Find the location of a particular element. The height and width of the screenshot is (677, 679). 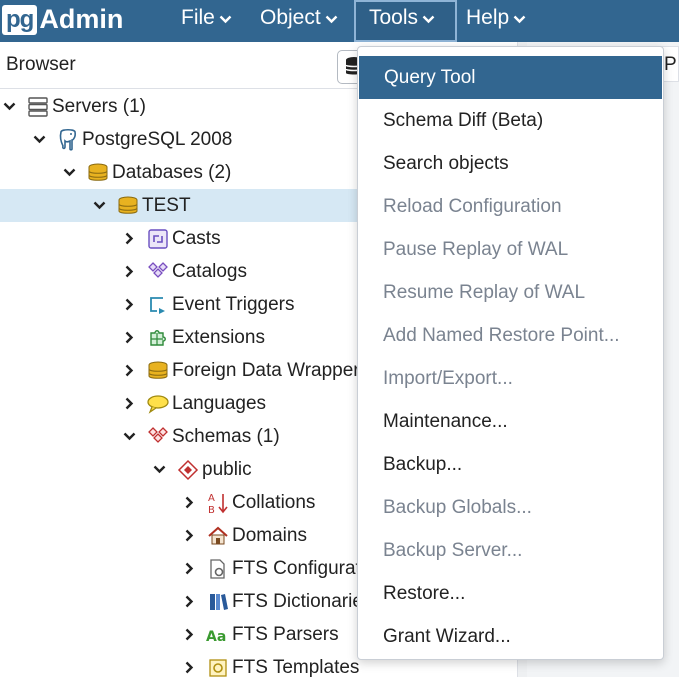

fts-dictionaries-icon is located at coordinates (218, 602).